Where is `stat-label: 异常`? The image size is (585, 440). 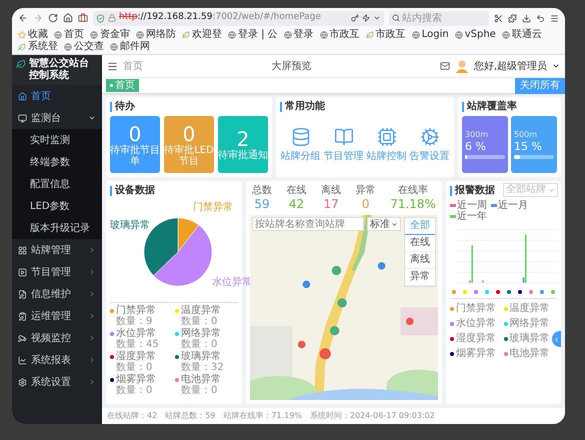 stat-label: 异常 is located at coordinates (366, 191).